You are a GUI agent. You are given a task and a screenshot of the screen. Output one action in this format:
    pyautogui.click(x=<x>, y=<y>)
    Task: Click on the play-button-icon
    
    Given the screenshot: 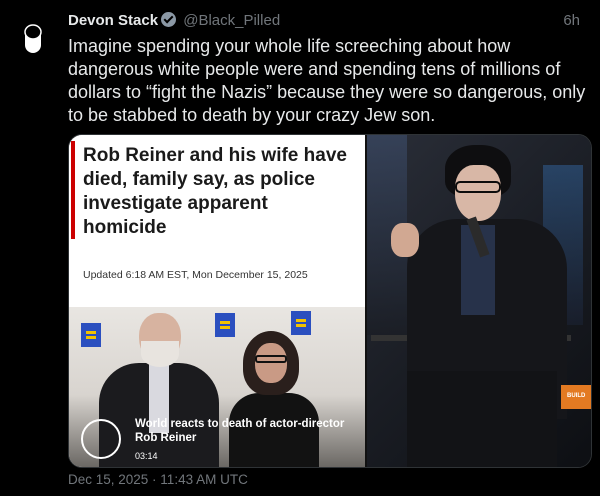 What is the action you would take?
    pyautogui.click(x=101, y=439)
    